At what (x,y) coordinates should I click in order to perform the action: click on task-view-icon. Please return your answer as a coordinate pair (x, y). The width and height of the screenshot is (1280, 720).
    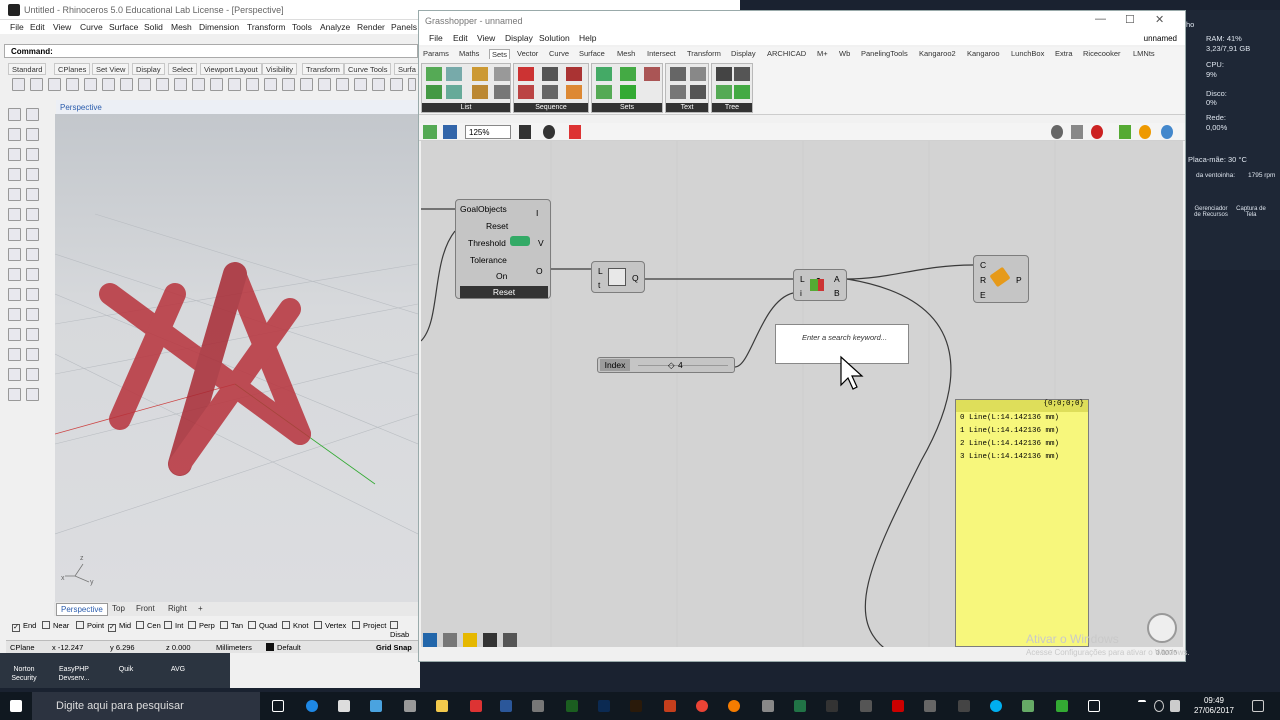
    Looking at the image, I should click on (278, 706).